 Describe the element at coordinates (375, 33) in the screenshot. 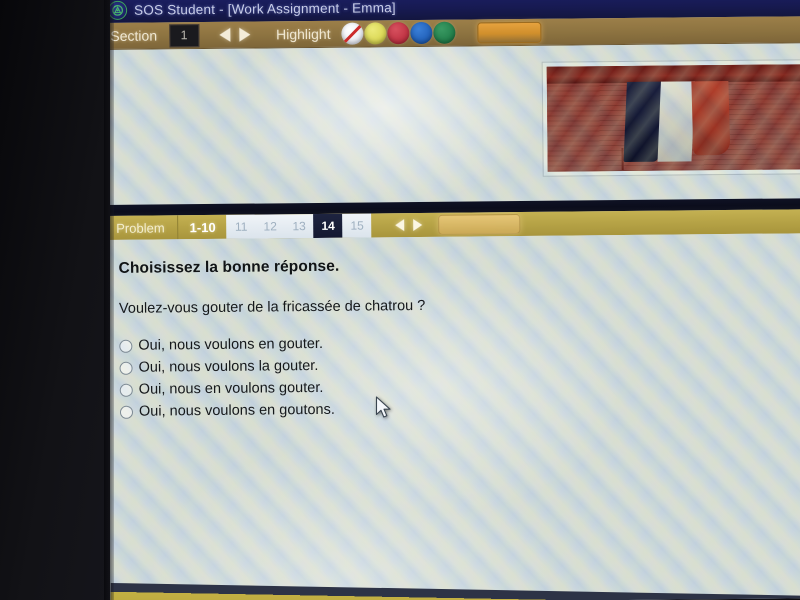

I see `swatch-yellow-icon` at that location.